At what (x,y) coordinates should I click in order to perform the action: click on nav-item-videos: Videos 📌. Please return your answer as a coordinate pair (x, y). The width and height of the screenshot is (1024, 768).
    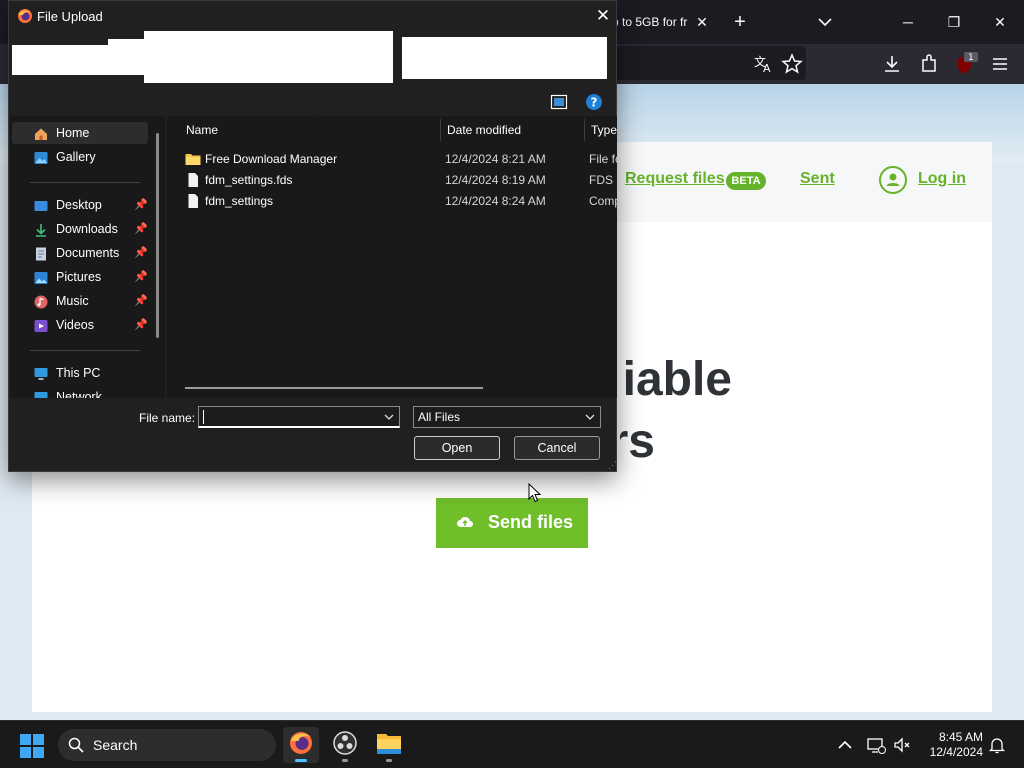
    Looking at the image, I should click on (80, 325).